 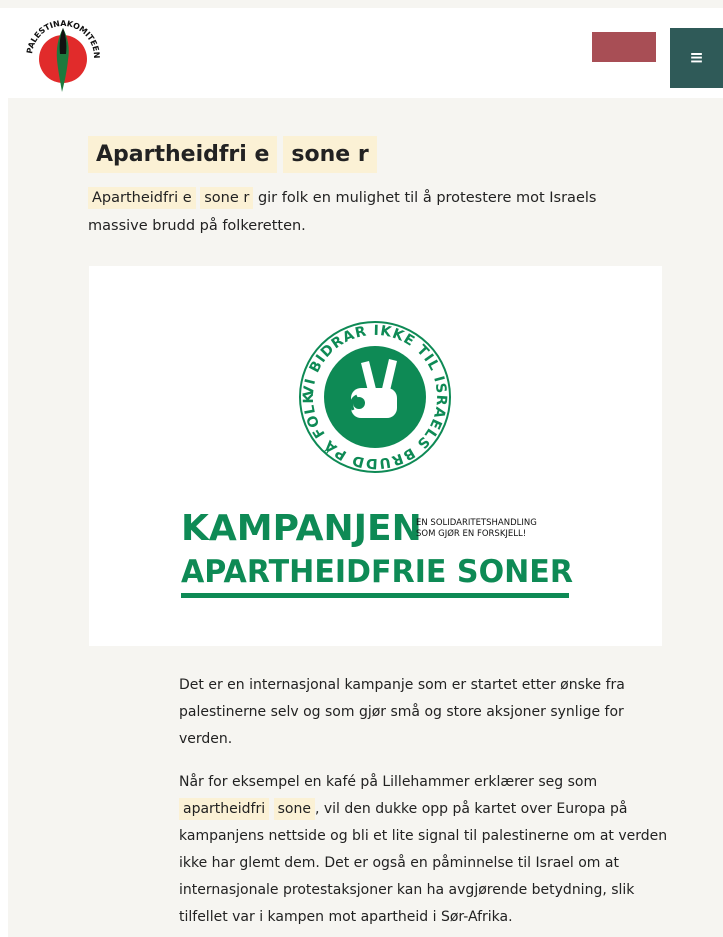 What do you see at coordinates (330, 154) in the screenshot?
I see `title-word-2: sone r` at bounding box center [330, 154].